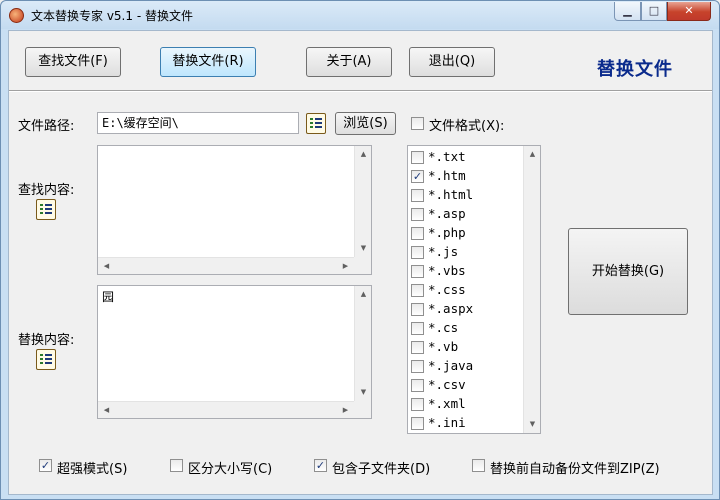  Describe the element at coordinates (46, 340) in the screenshot. I see `replace-content-label: 替换内容:` at that location.